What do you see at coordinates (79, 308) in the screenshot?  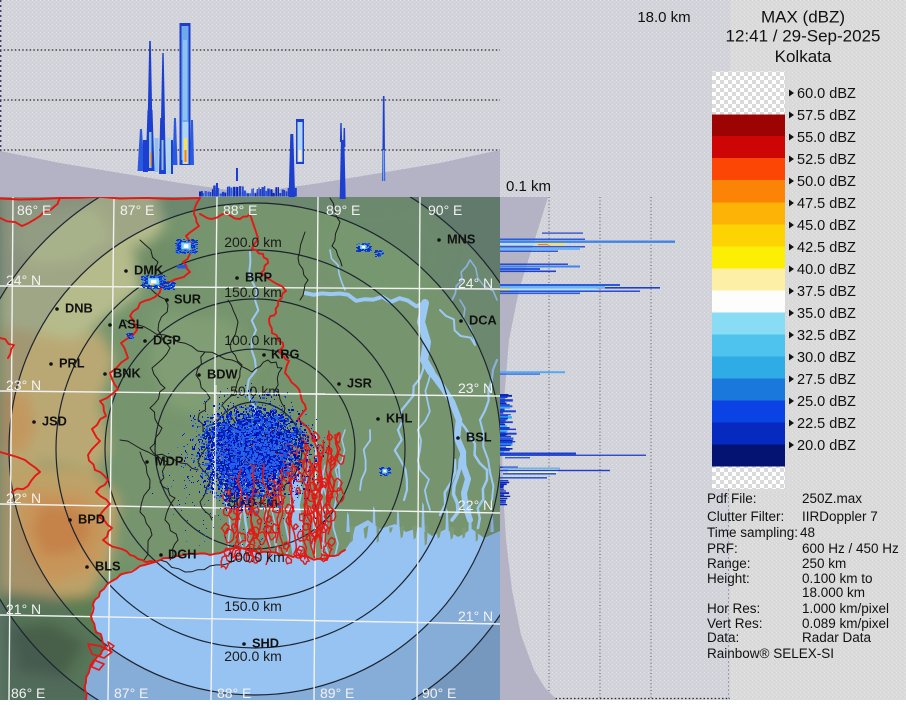 I see `svg-text: DNB` at bounding box center [79, 308].